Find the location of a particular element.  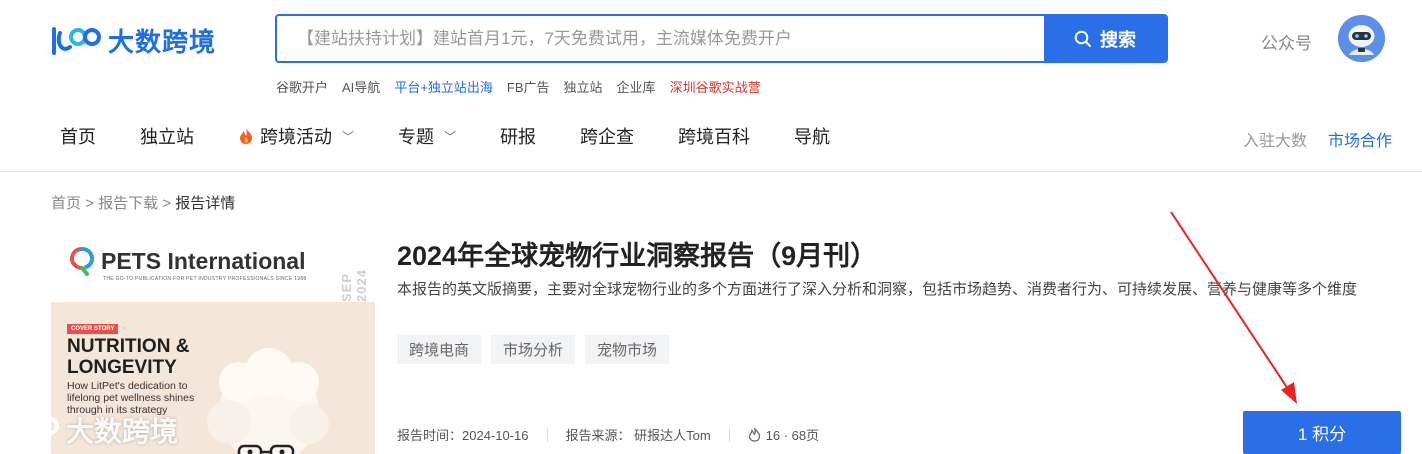

watermark-text: 大数跨境 is located at coordinates (122, 431).